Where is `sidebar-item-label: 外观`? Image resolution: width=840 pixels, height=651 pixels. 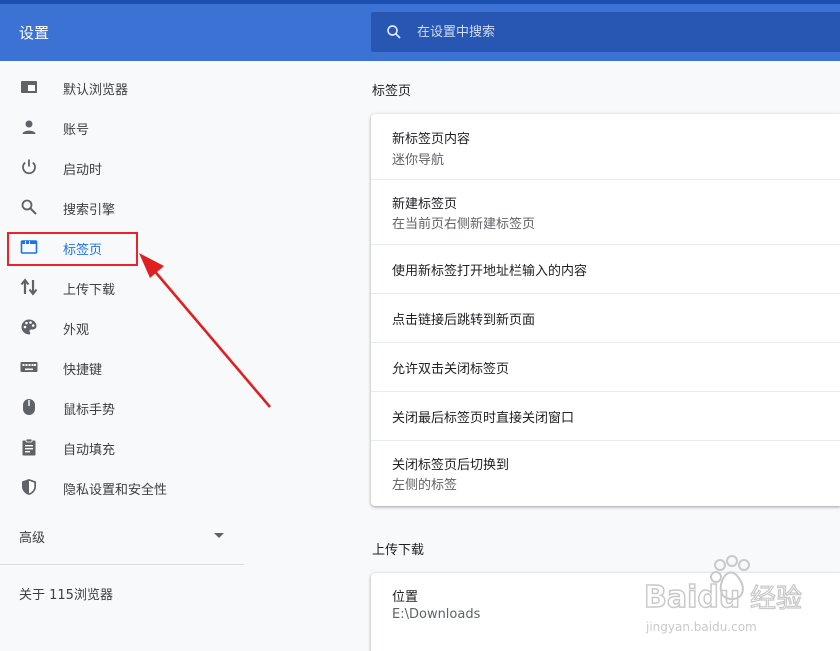
sidebar-item-label: 外观 is located at coordinates (76, 330).